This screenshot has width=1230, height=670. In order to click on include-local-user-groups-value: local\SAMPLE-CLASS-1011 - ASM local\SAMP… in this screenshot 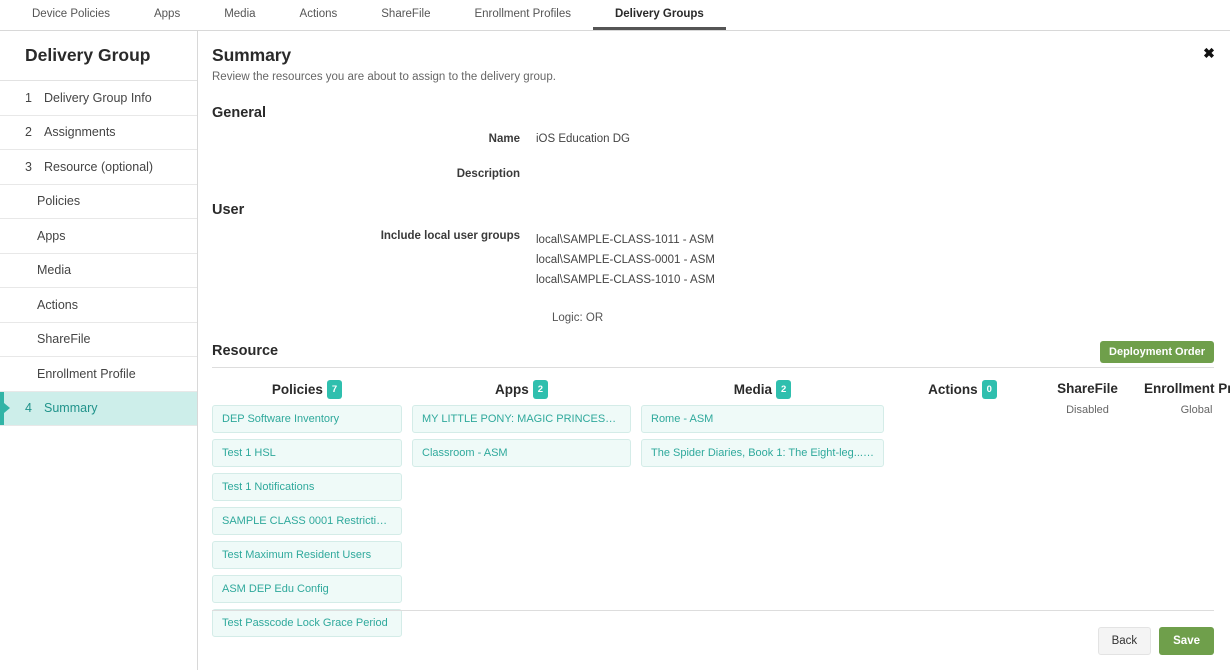, I will do `click(625, 260)`.